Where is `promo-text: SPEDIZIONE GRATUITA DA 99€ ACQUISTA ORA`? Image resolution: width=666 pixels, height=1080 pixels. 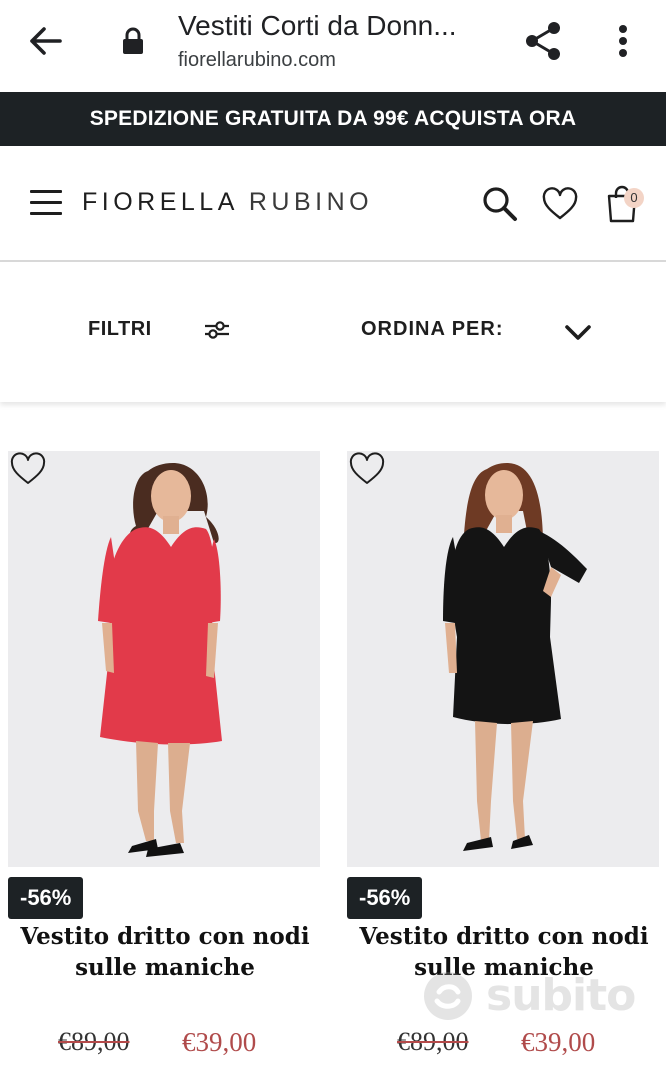 promo-text: SPEDIZIONE GRATUITA DA 99€ ACQUISTA ORA is located at coordinates (333, 119).